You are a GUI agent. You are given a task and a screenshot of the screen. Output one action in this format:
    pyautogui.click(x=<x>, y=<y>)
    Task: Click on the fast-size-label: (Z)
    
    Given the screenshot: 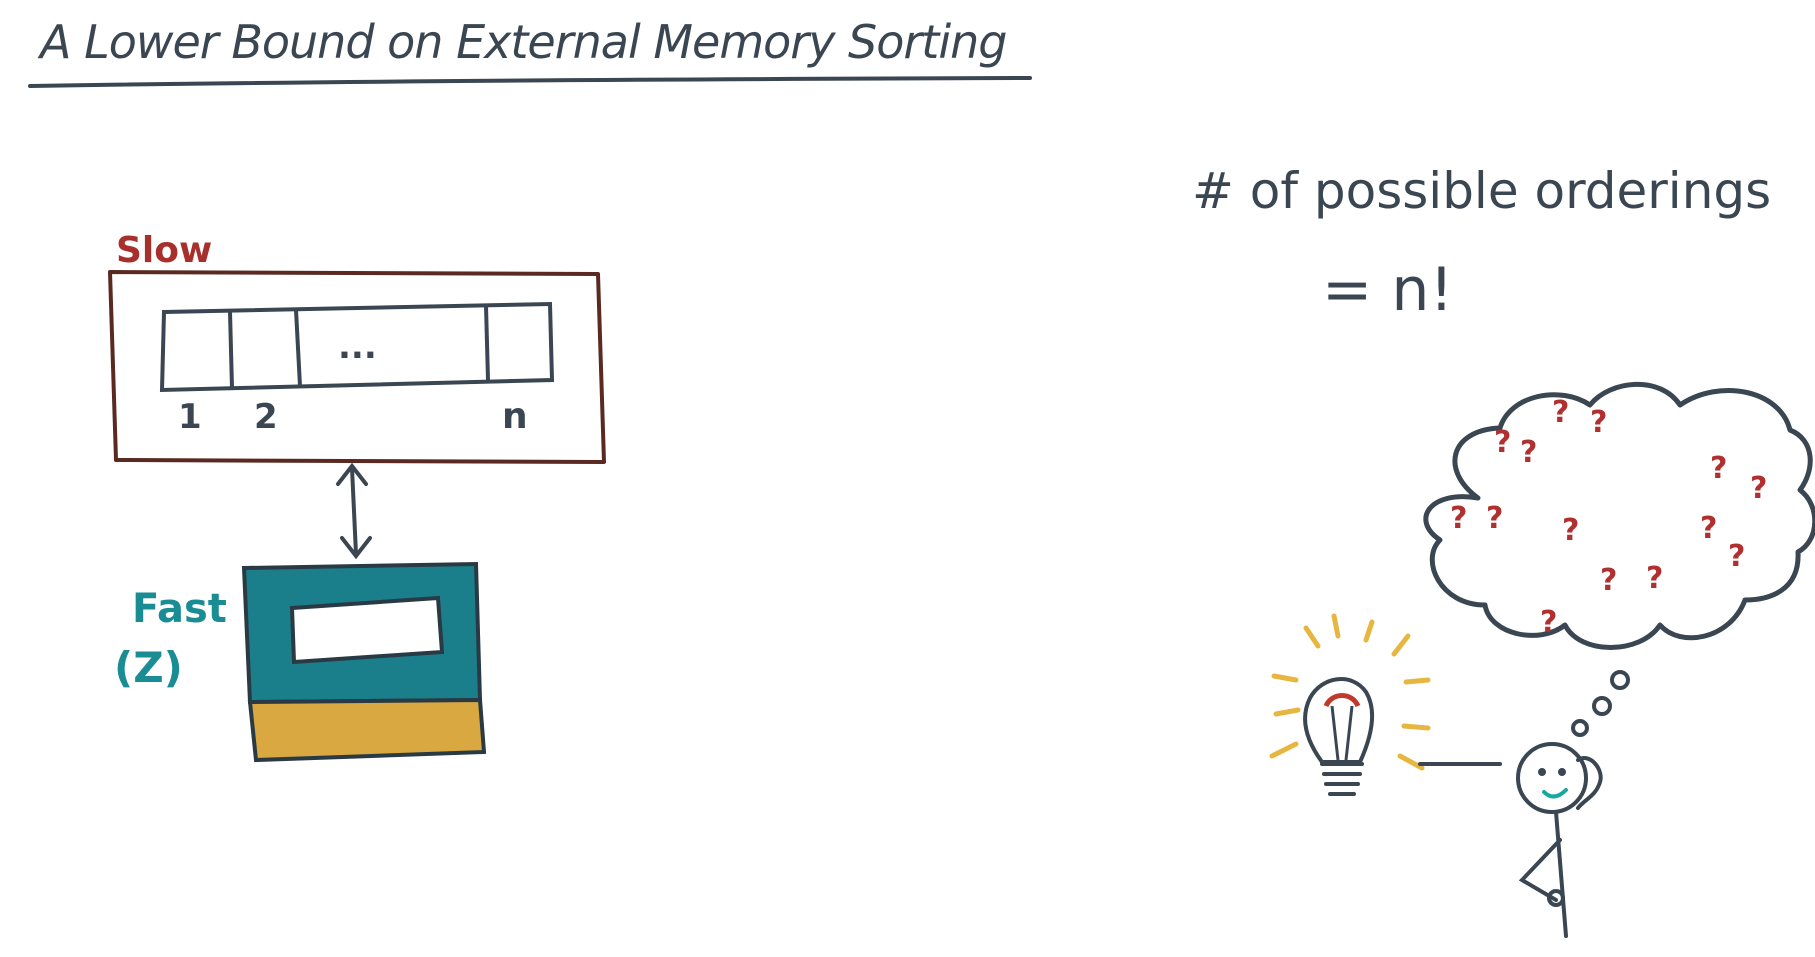 What is the action you would take?
    pyautogui.click(x=148, y=667)
    